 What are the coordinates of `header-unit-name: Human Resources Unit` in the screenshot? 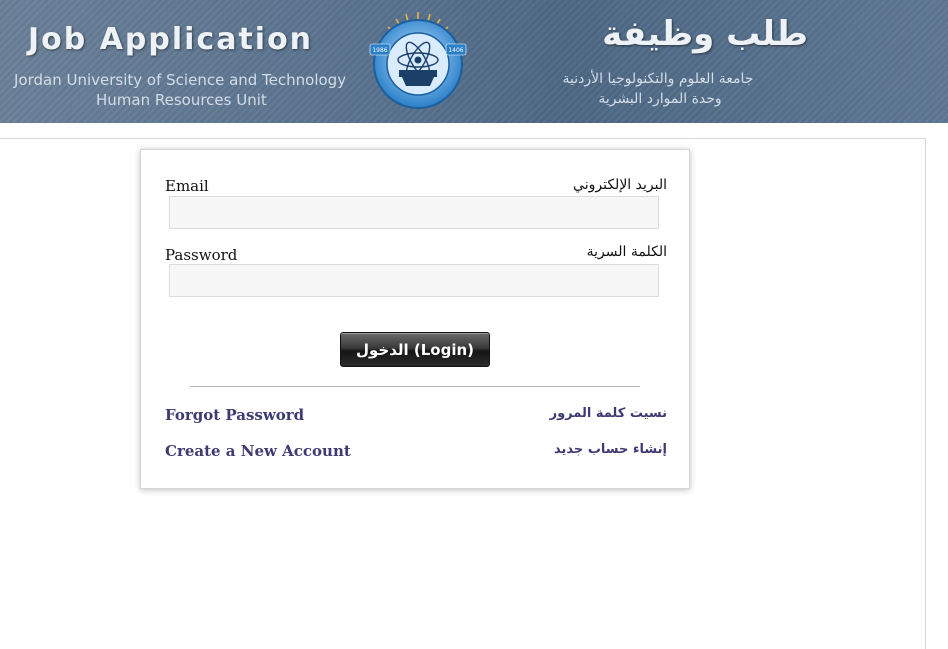 It's located at (181, 100).